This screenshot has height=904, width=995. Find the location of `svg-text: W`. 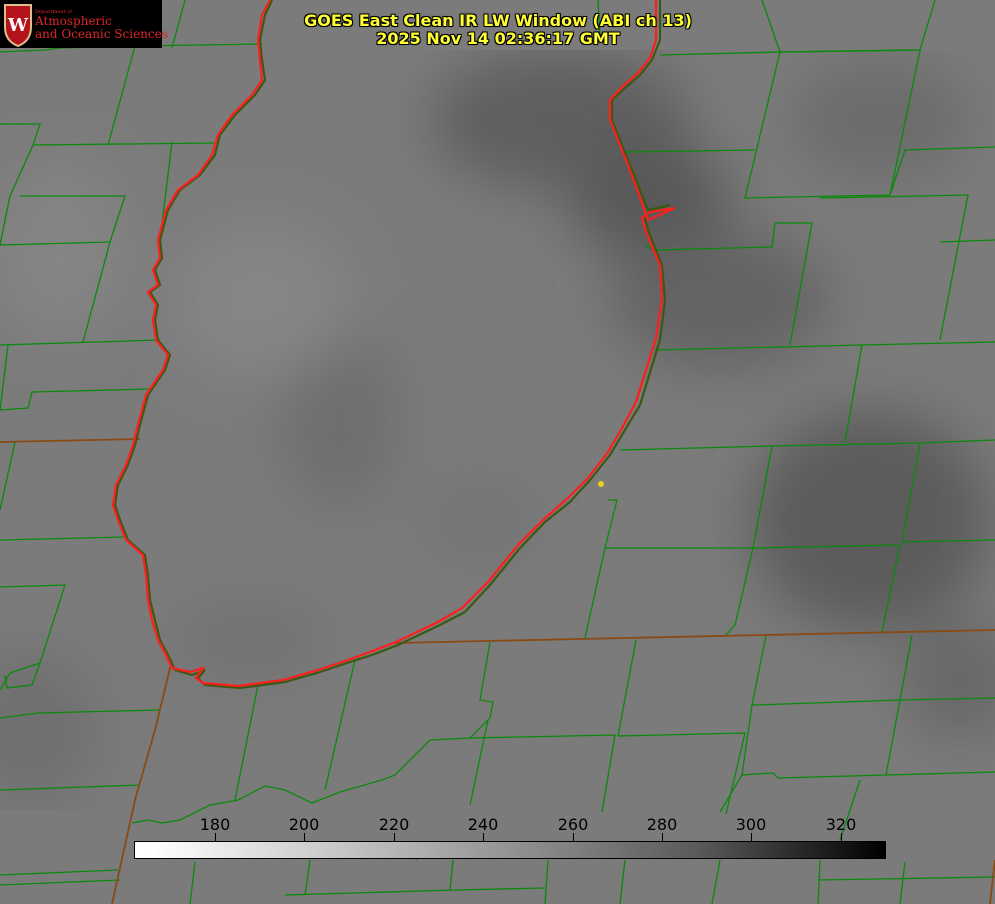

svg-text: W is located at coordinates (18, 25).